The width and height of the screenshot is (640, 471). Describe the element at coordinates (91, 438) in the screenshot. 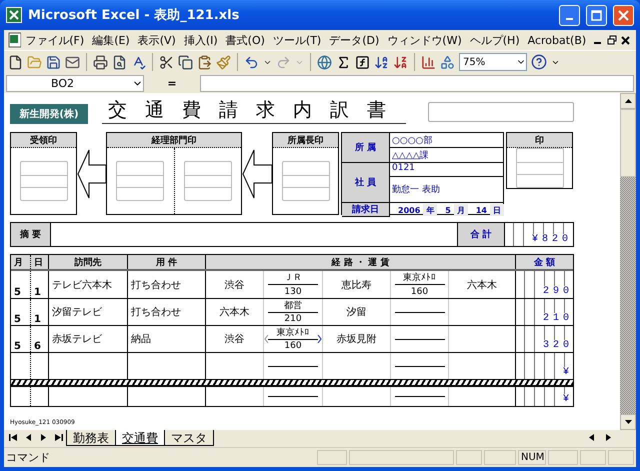

I see `sheet-tab: 勤務表` at that location.